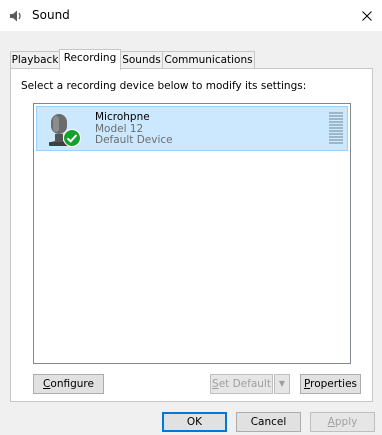 The width and height of the screenshot is (382, 435). I want to click on device-status: Default Device, so click(134, 140).